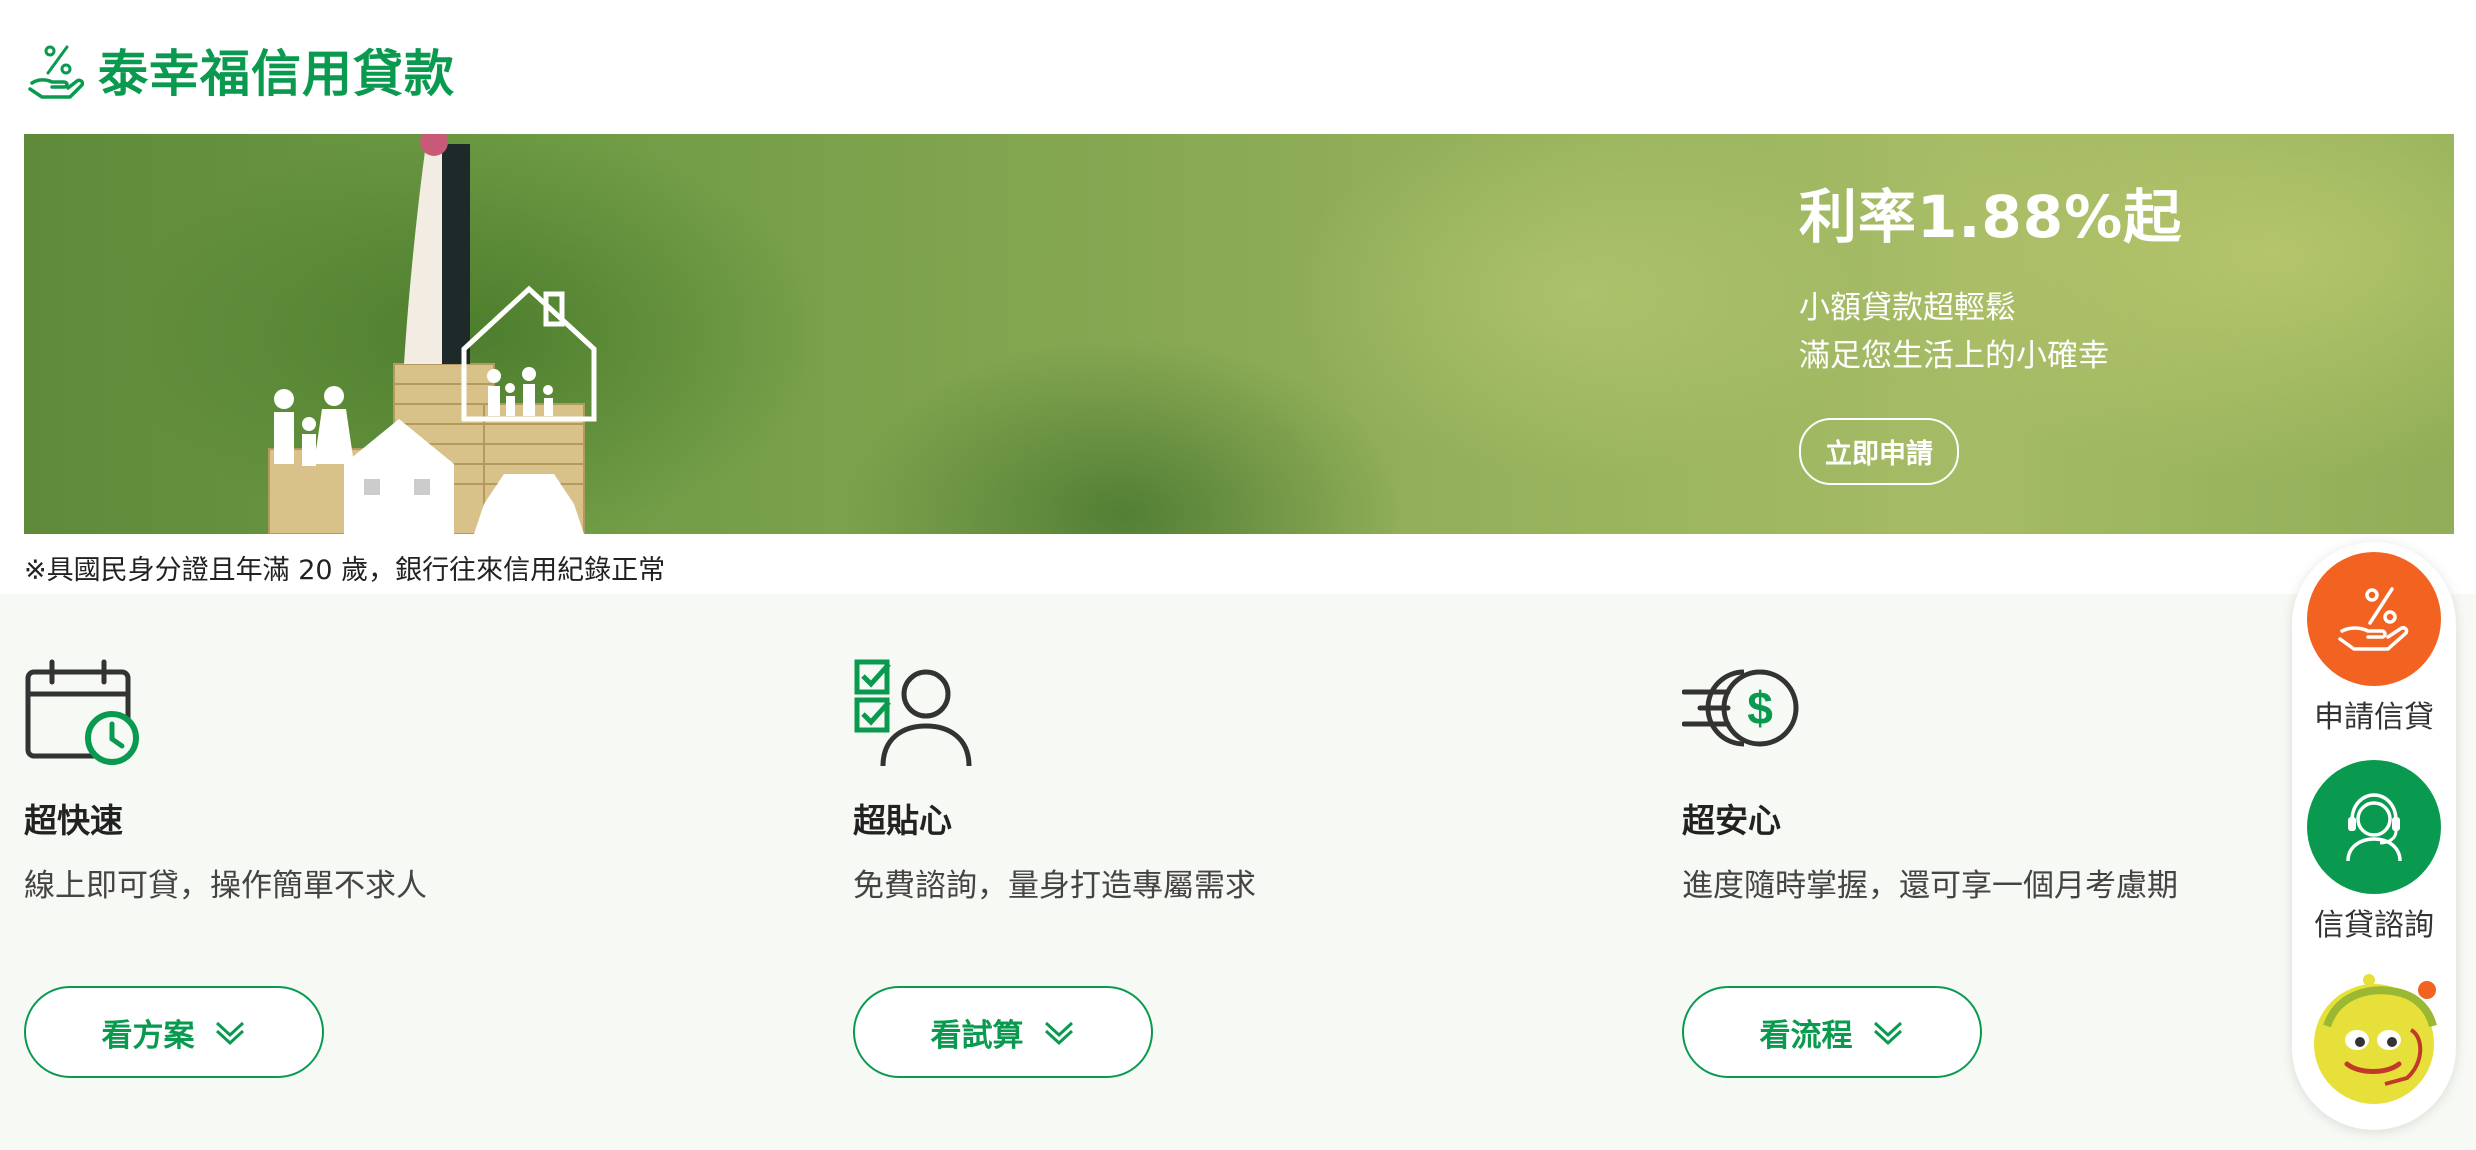 This screenshot has height=1150, width=2476. I want to click on loan-consult-label: 信貸諮詢, so click(2374, 922).